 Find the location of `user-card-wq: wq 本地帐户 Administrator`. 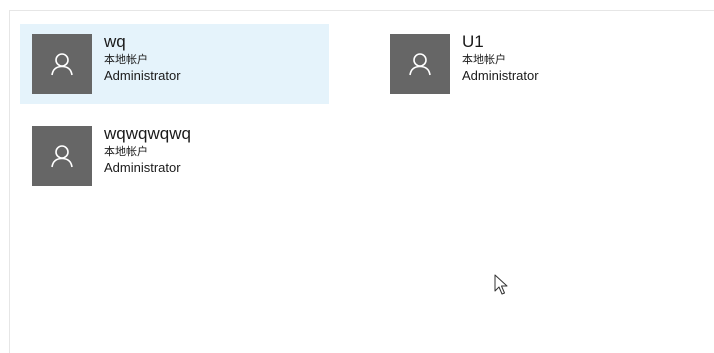

user-card-wq: wq 本地帐户 Administrator is located at coordinates (174, 64).